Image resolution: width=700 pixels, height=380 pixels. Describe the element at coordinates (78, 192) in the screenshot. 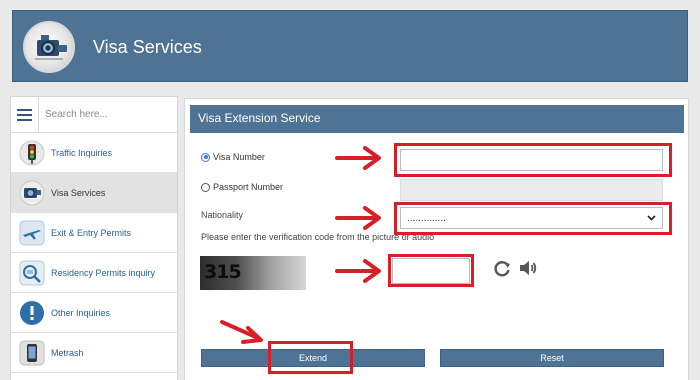

I see `sidebar-item-label: Visa Services` at that location.